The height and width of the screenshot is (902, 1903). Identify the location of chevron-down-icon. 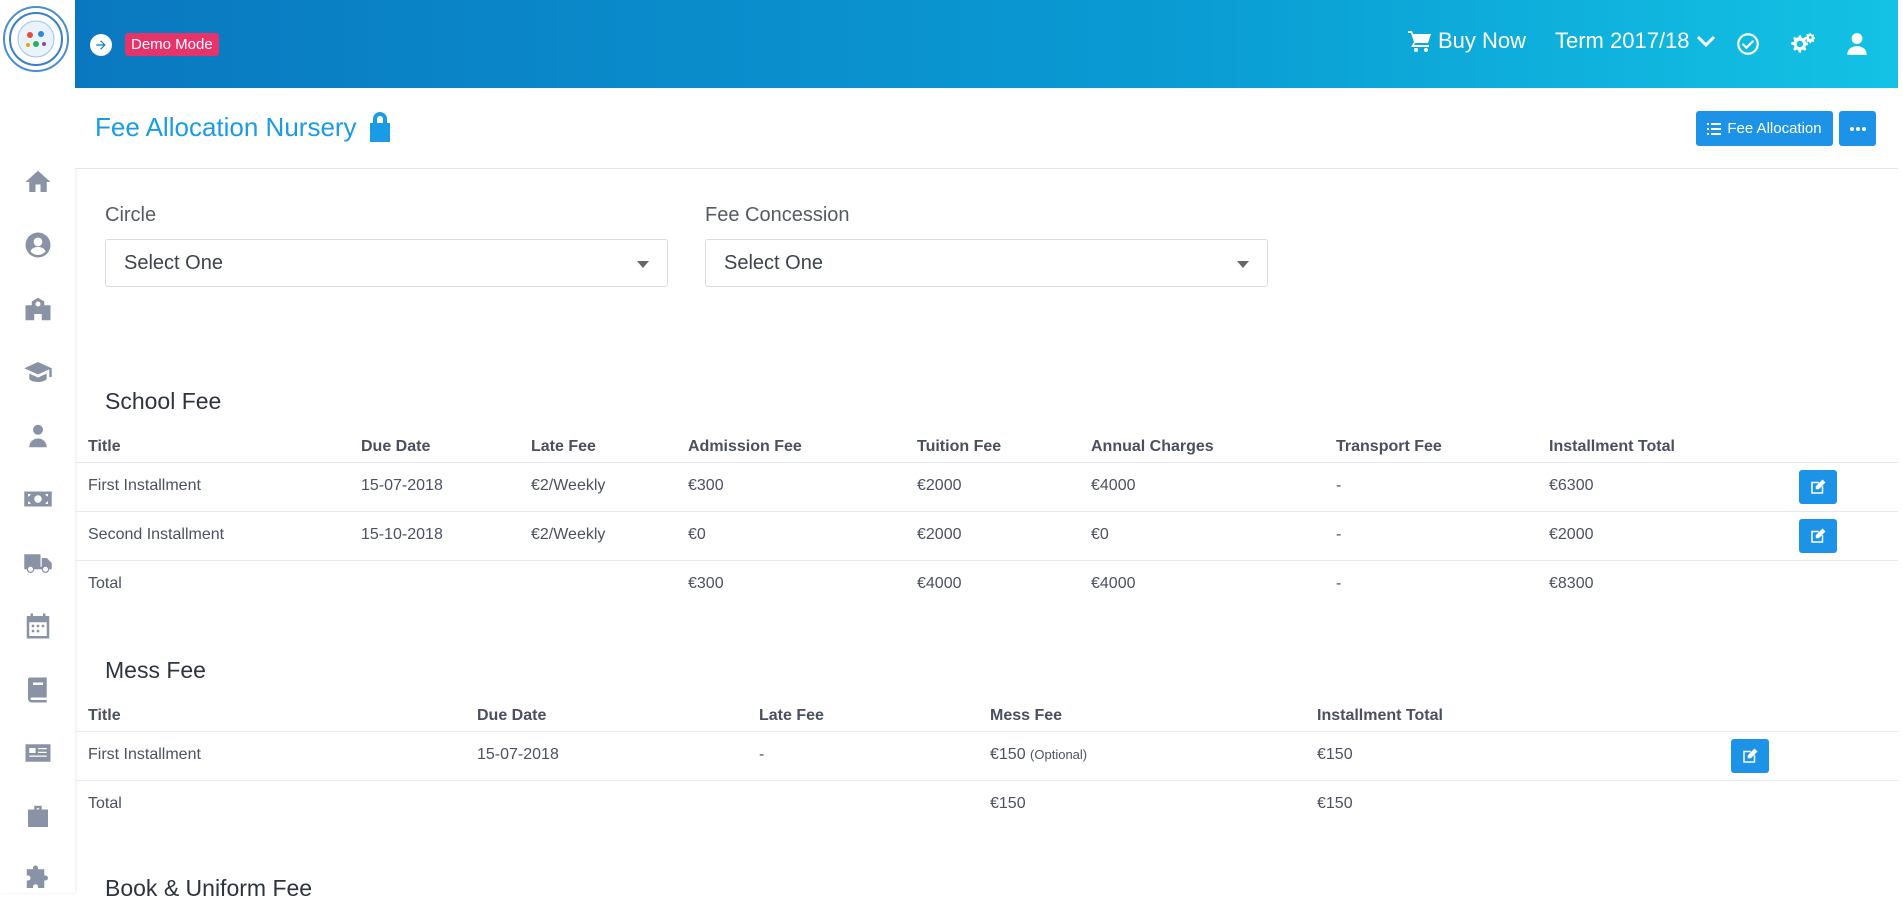
(1705, 41).